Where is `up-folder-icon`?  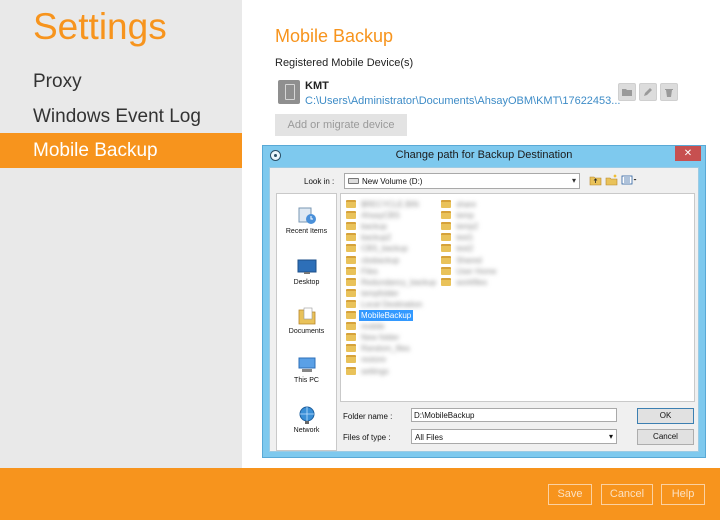
up-folder-icon is located at coordinates (595, 180).